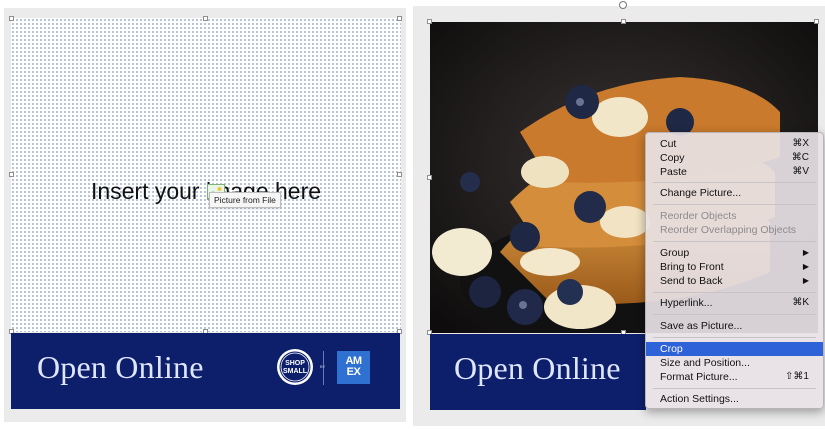 This screenshot has width=825, height=429. What do you see at coordinates (728, 230) in the screenshot?
I see `menu-item-reorder-overlapping-objects: Reorder Overlapping Objects` at bounding box center [728, 230].